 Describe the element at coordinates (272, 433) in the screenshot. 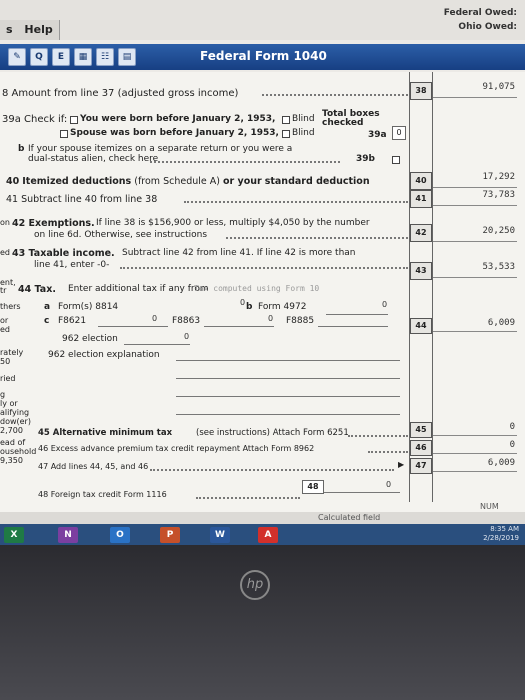

I see `line45-text: (see instructions) Attach Form 6251` at that location.